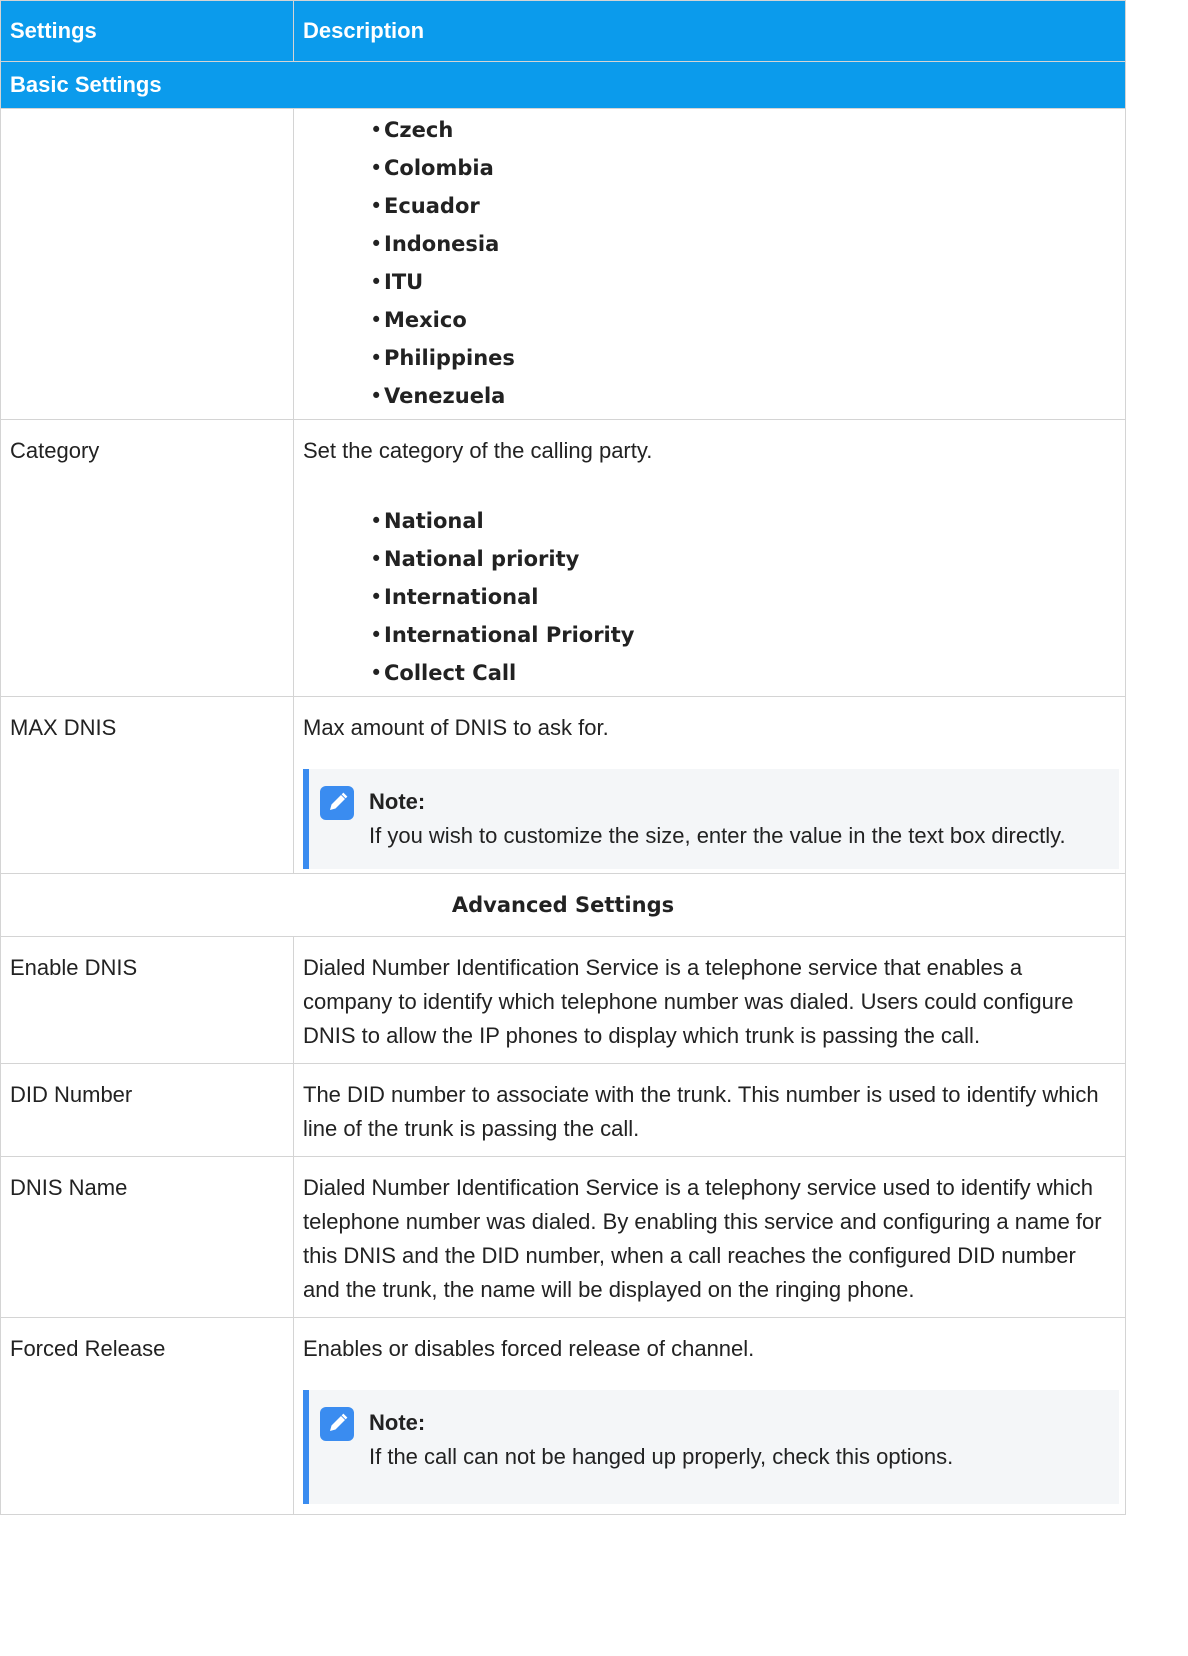 Image resolution: width=1188 pixels, height=1656 pixels. I want to click on option-label: Ecuador, so click(432, 206).